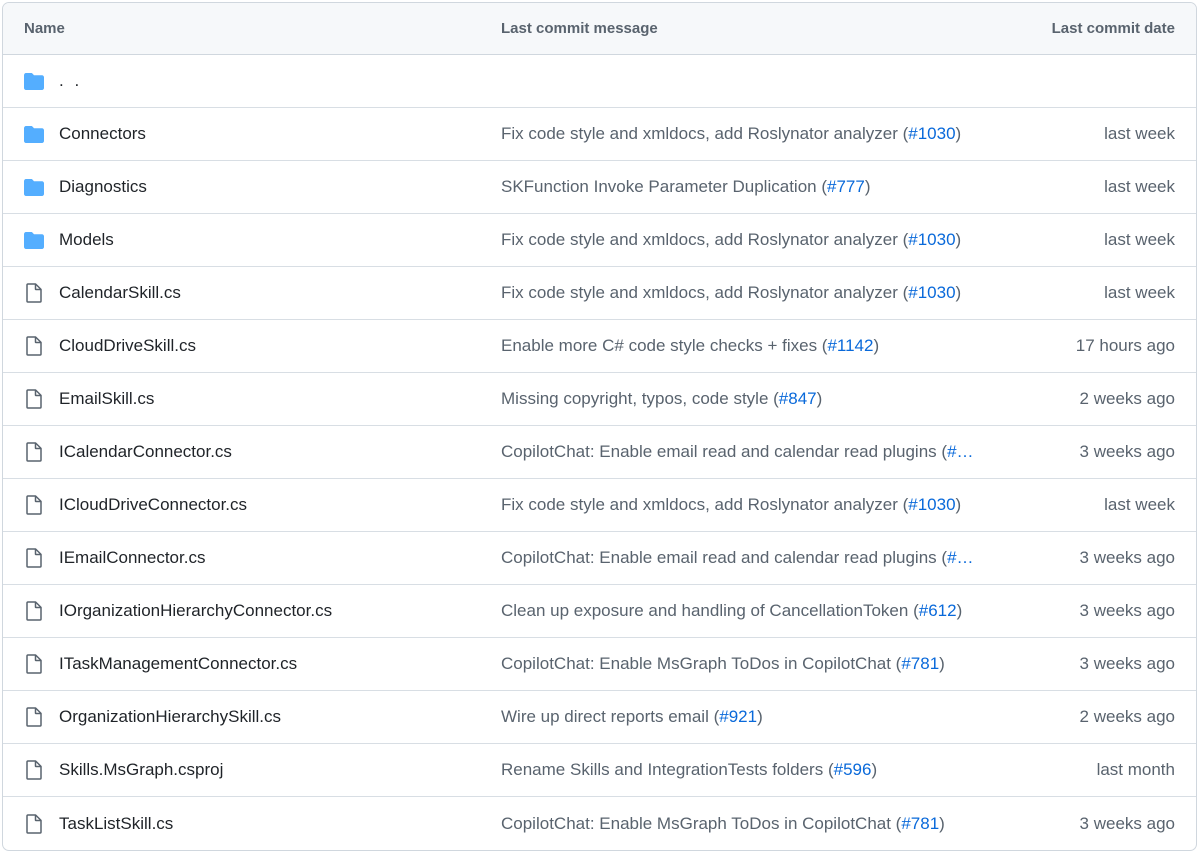 The image size is (1200, 851). What do you see at coordinates (116, 824) in the screenshot?
I see `file-name-link: TaskListSkill.cs` at bounding box center [116, 824].